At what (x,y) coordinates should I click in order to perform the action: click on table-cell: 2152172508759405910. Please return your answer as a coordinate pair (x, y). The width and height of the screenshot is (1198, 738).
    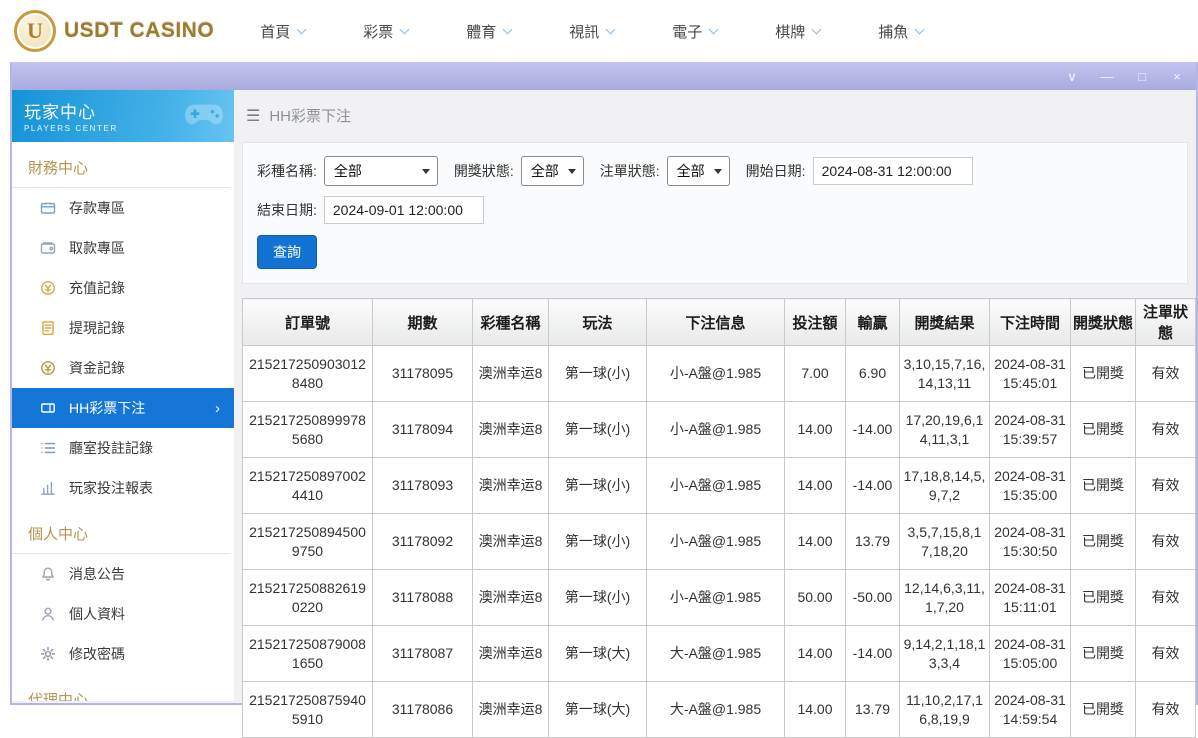
    Looking at the image, I should click on (307, 709).